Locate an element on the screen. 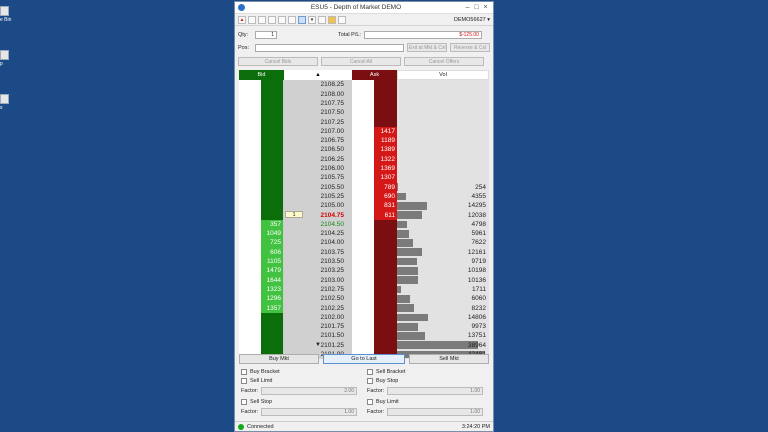  chart-icon is located at coordinates (292, 19).